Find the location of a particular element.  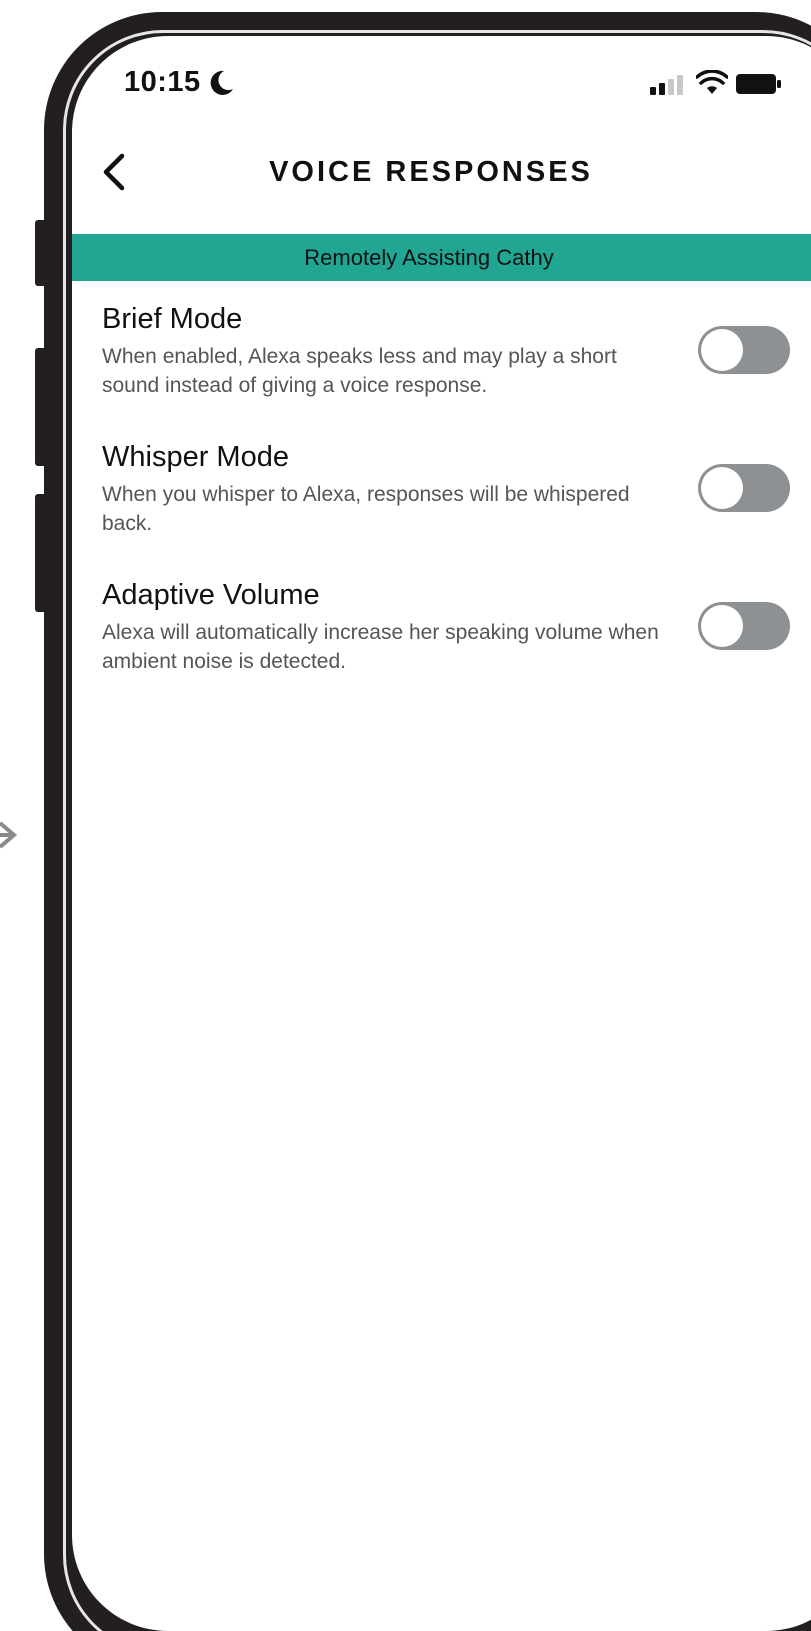

page-title: VOICE RESPONSES is located at coordinates (431, 172).